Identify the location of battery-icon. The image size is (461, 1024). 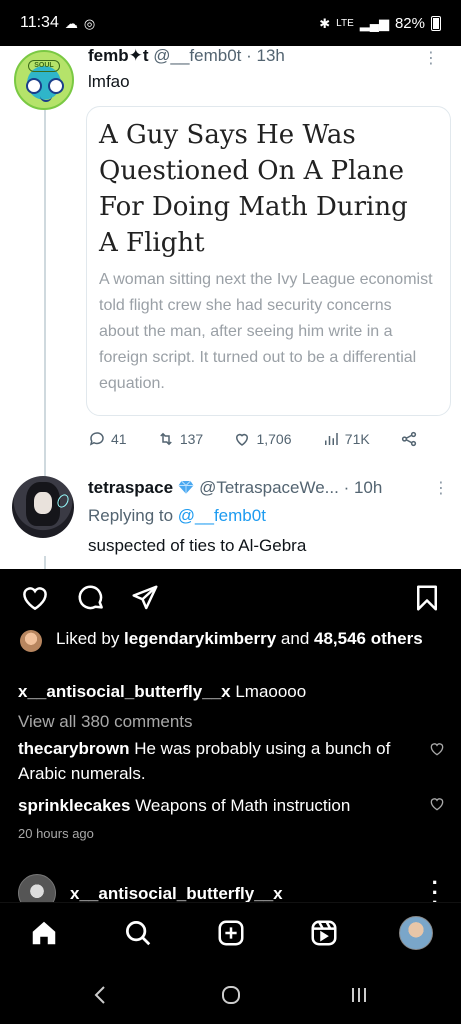
(436, 23).